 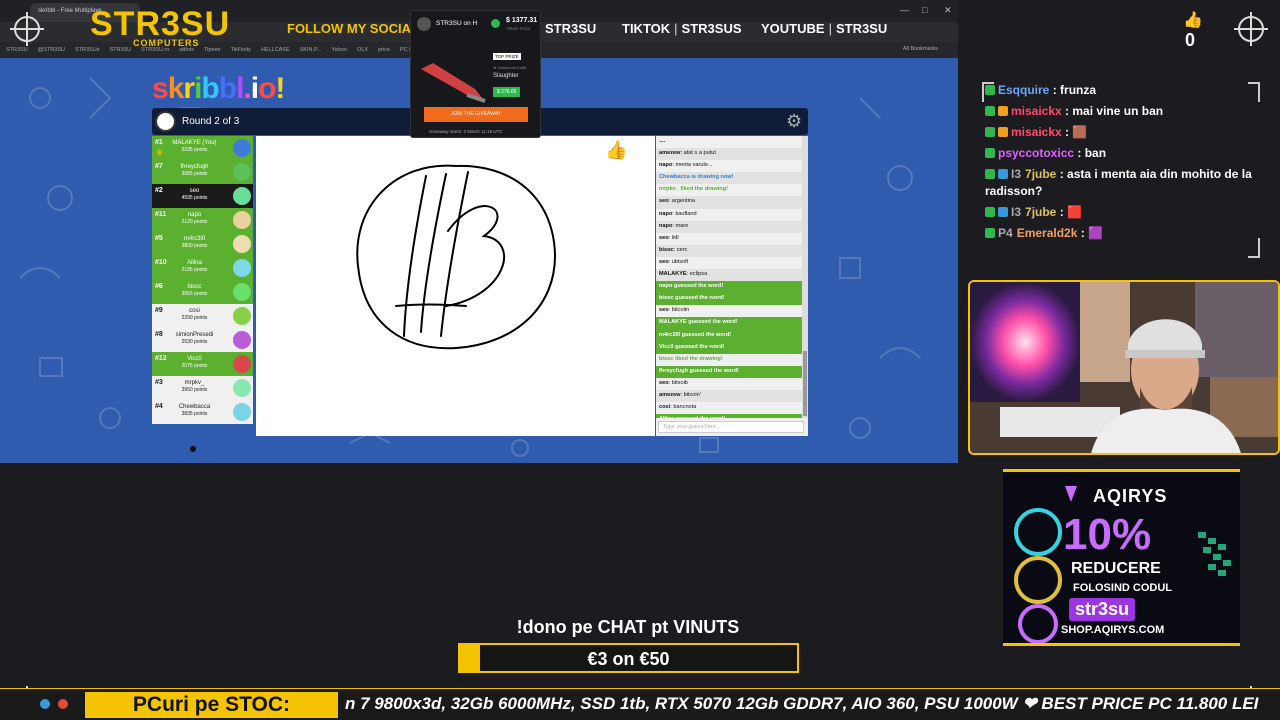 What do you see at coordinates (166, 43) in the screenshot?
I see `channel-logo-sub: COMPUTERS` at bounding box center [166, 43].